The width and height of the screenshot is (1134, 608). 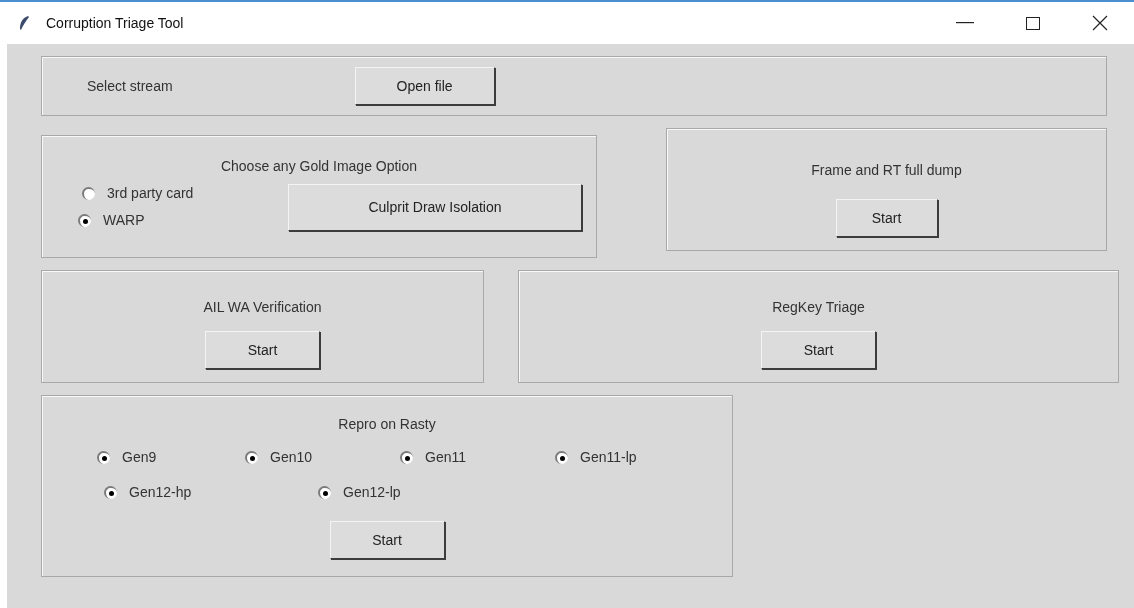 What do you see at coordinates (1033, 23) in the screenshot?
I see `maximize-icon` at bounding box center [1033, 23].